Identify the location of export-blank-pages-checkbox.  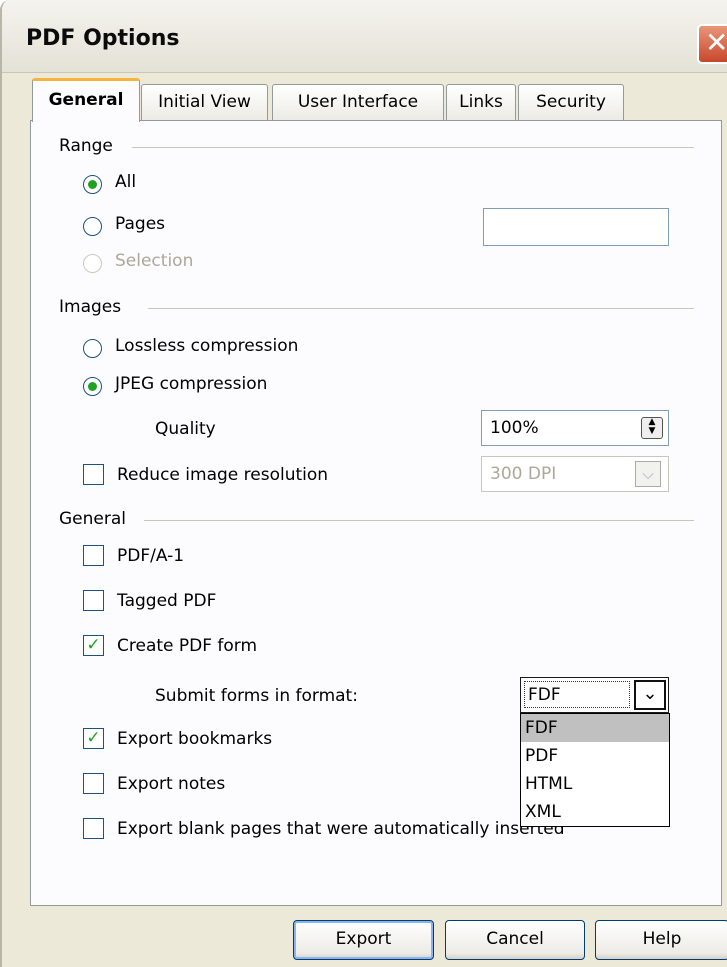
(93, 828).